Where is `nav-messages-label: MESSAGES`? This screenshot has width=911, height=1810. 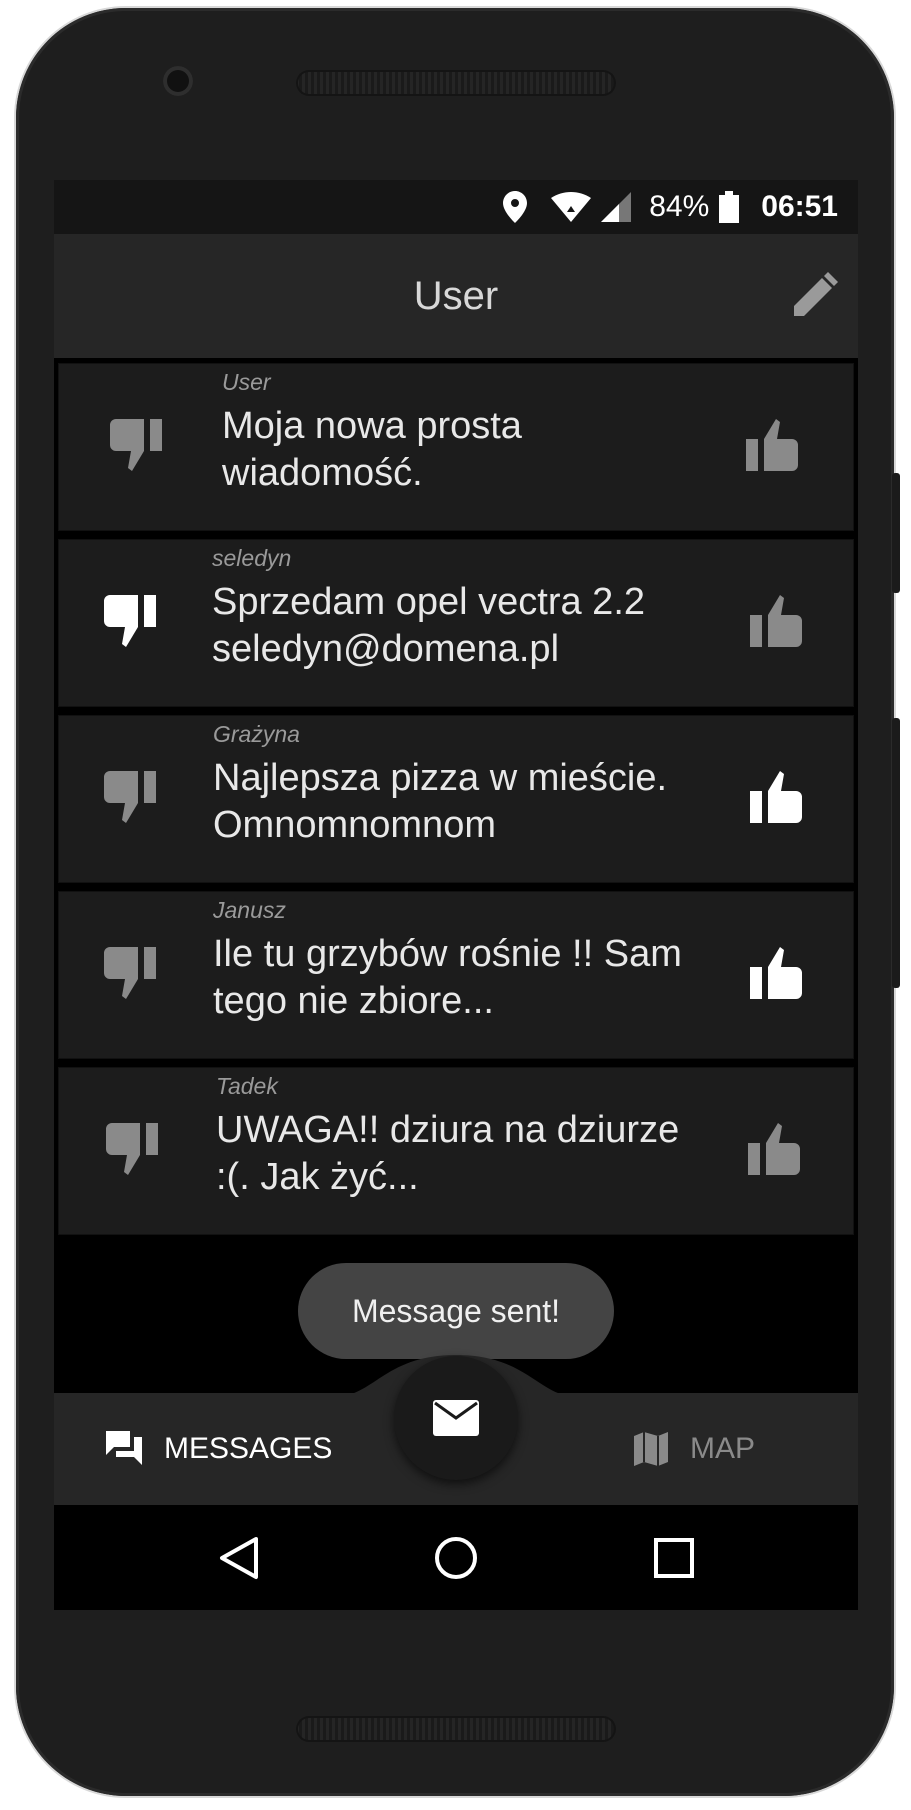
nav-messages-label: MESSAGES is located at coordinates (248, 1448).